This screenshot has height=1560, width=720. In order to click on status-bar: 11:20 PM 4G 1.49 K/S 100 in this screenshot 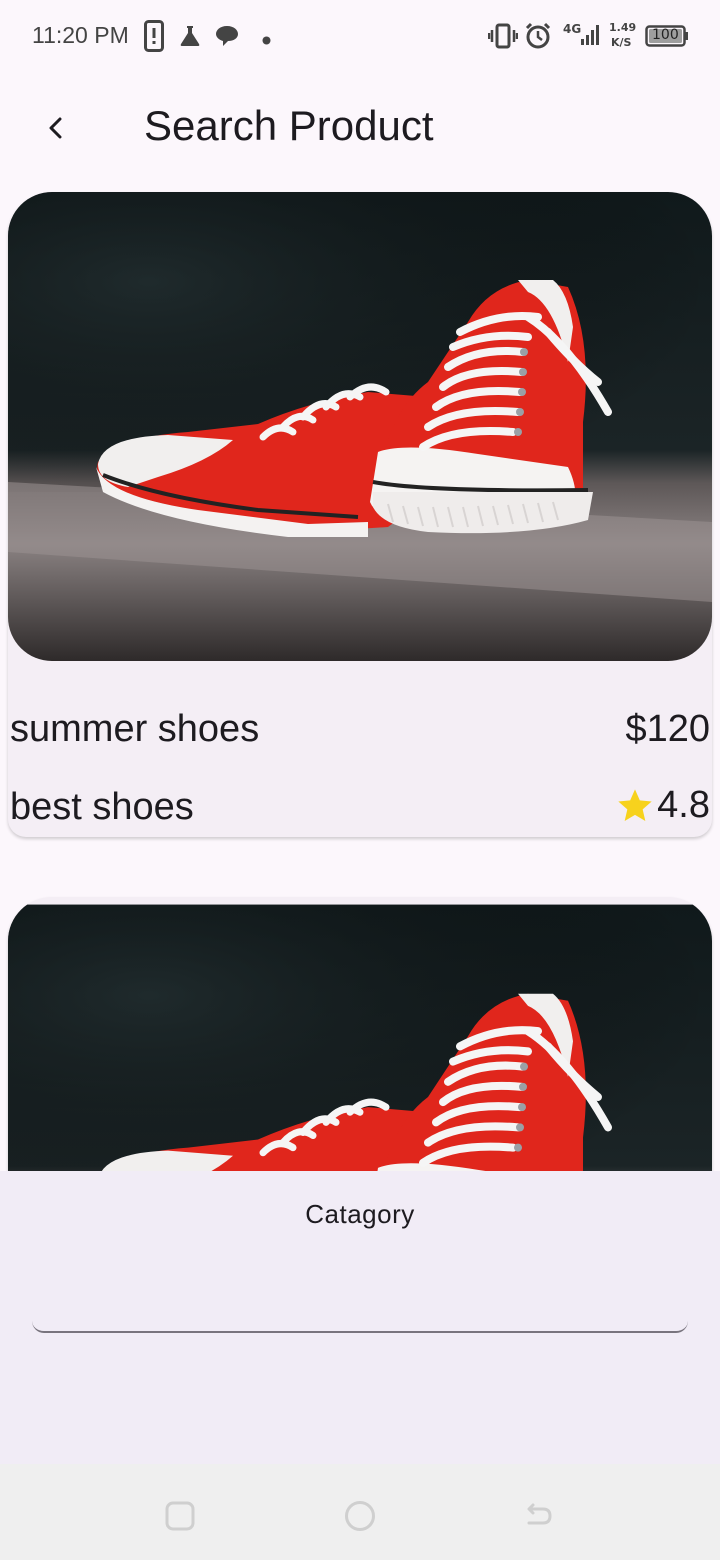, I will do `click(360, 36)`.